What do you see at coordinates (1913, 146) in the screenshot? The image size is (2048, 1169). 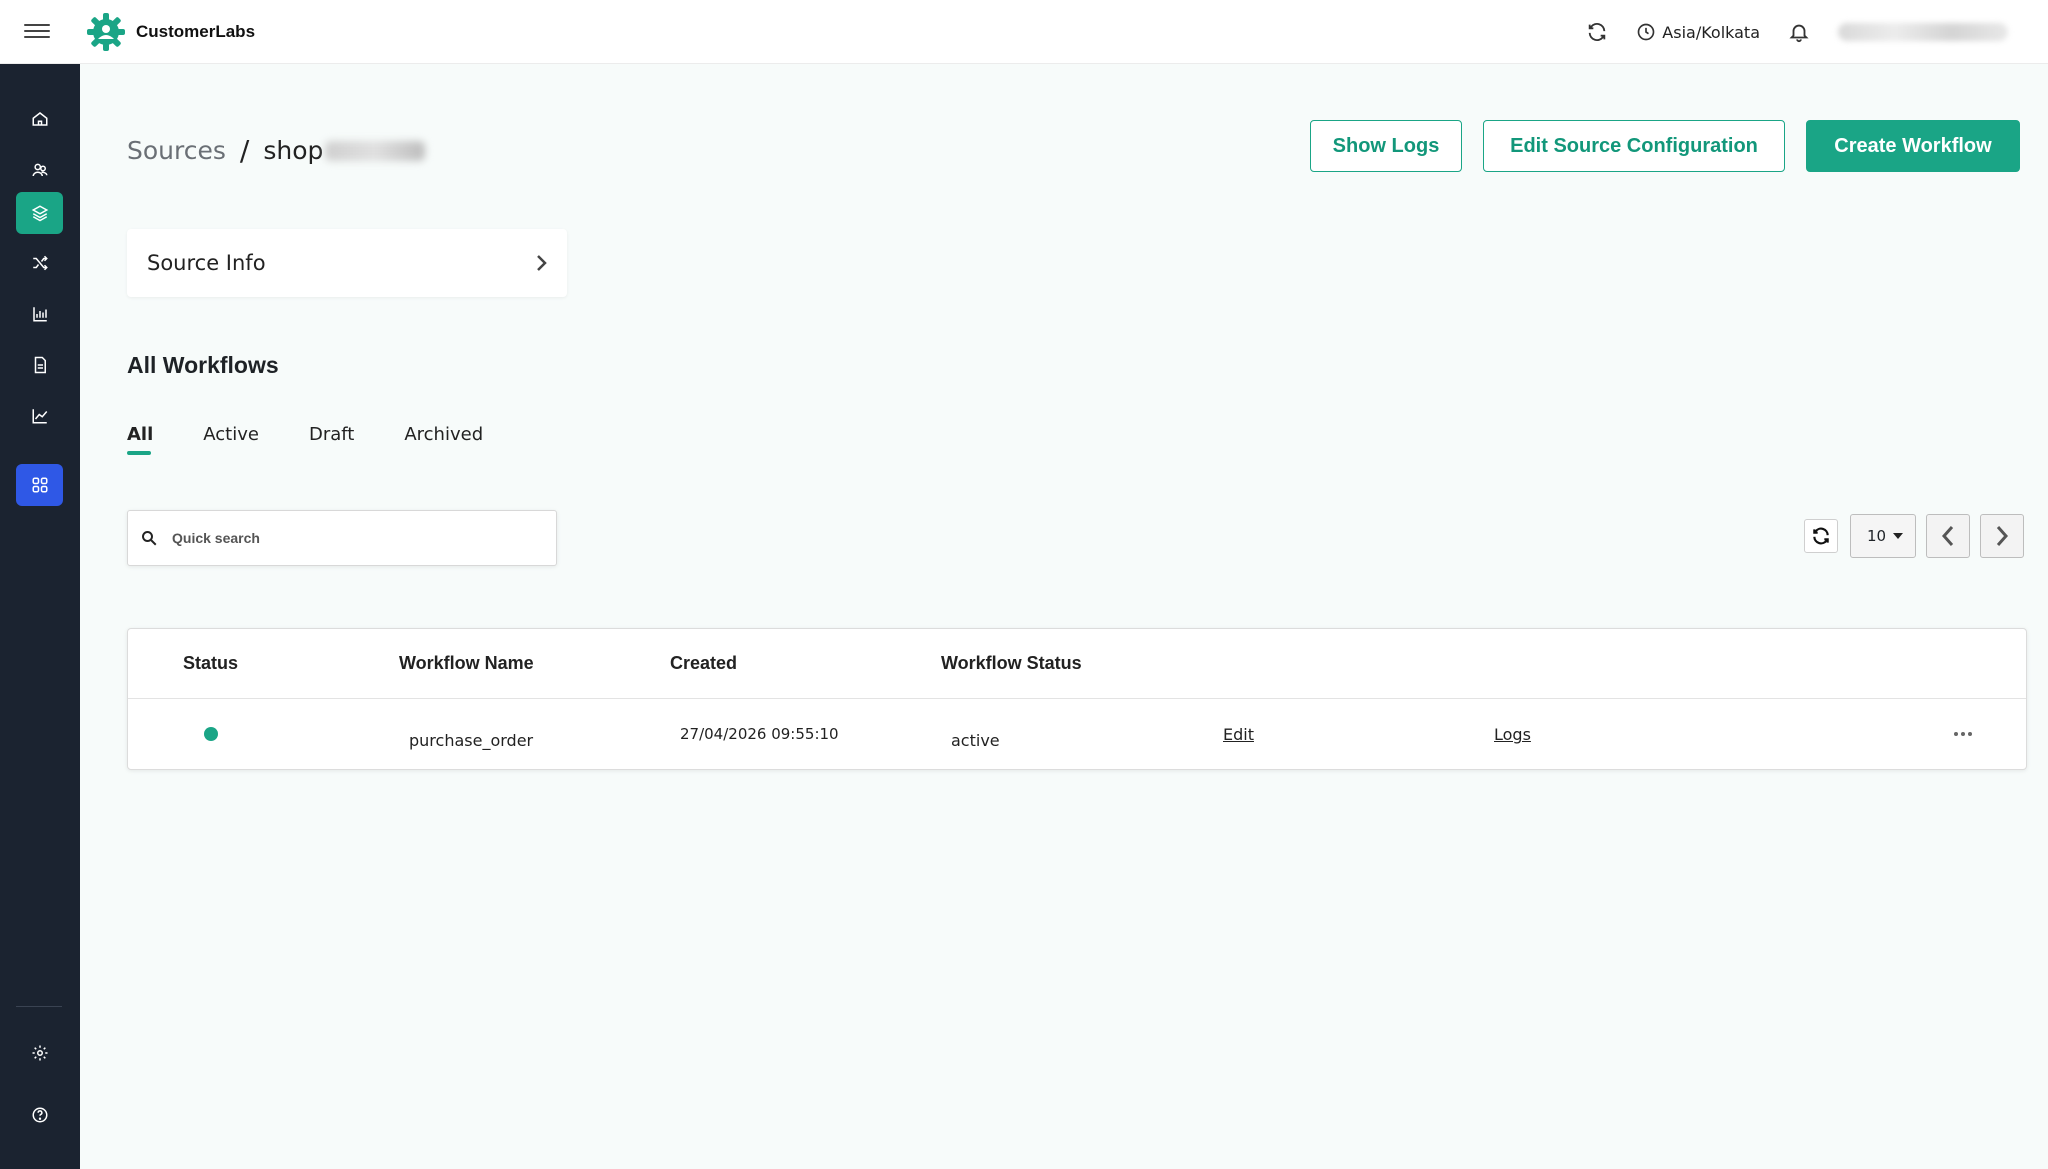 I see `create-workflow-button: Create Workflow` at bounding box center [1913, 146].